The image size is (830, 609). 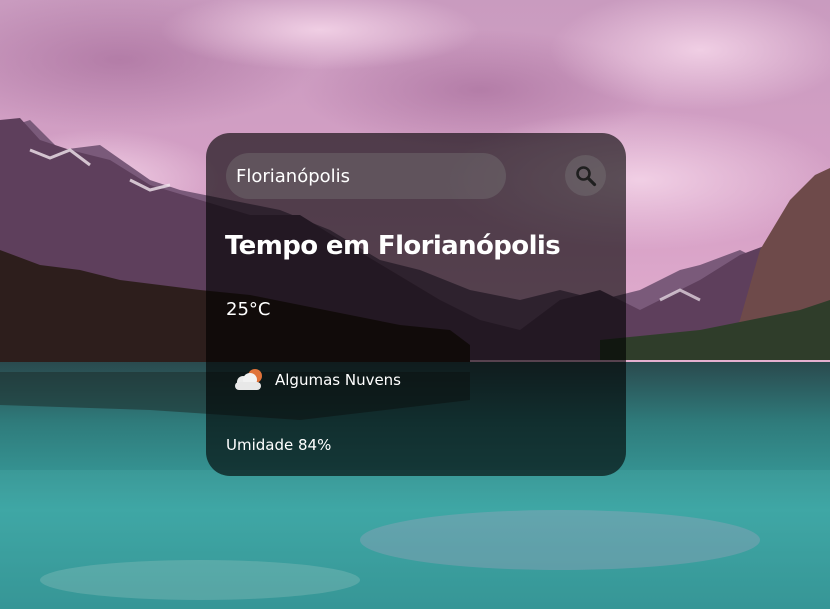 What do you see at coordinates (248, 379) in the screenshot?
I see `few-clouds-icon` at bounding box center [248, 379].